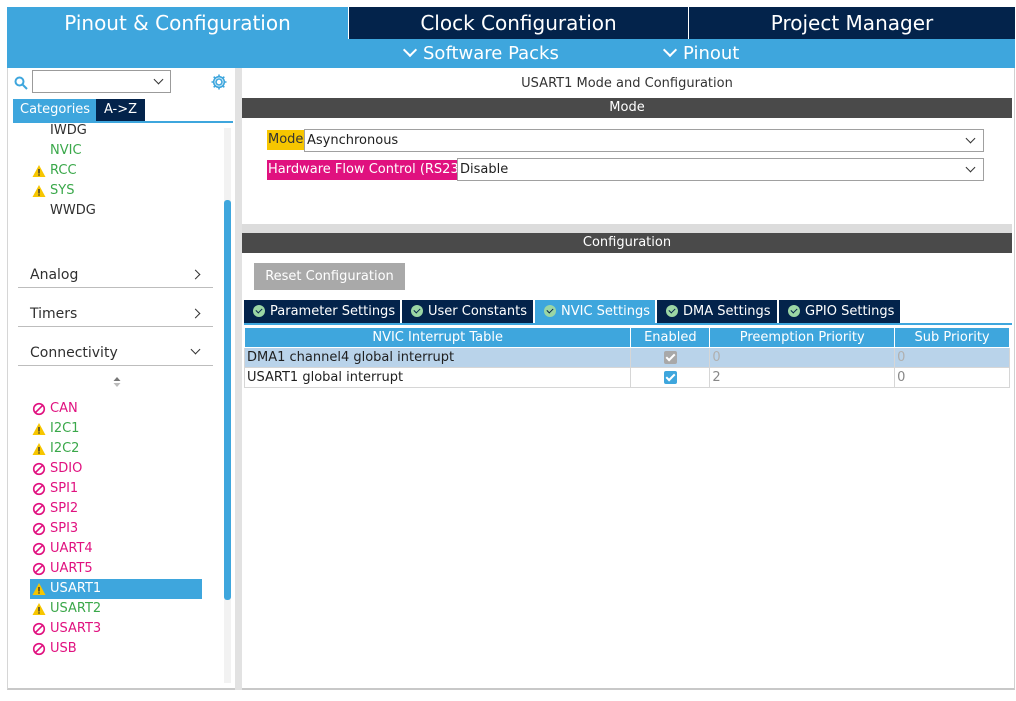 The width and height of the screenshot is (1016, 701). I want to click on mode-header: Mode, so click(627, 108).